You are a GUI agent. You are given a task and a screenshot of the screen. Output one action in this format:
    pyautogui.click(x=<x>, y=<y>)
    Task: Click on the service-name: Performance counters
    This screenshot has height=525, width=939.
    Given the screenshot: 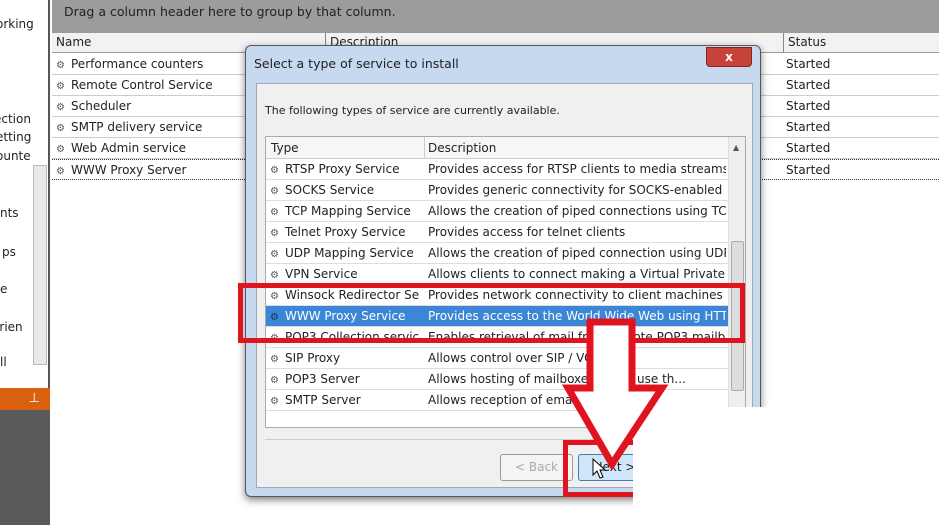 What is the action you would take?
    pyautogui.click(x=137, y=64)
    